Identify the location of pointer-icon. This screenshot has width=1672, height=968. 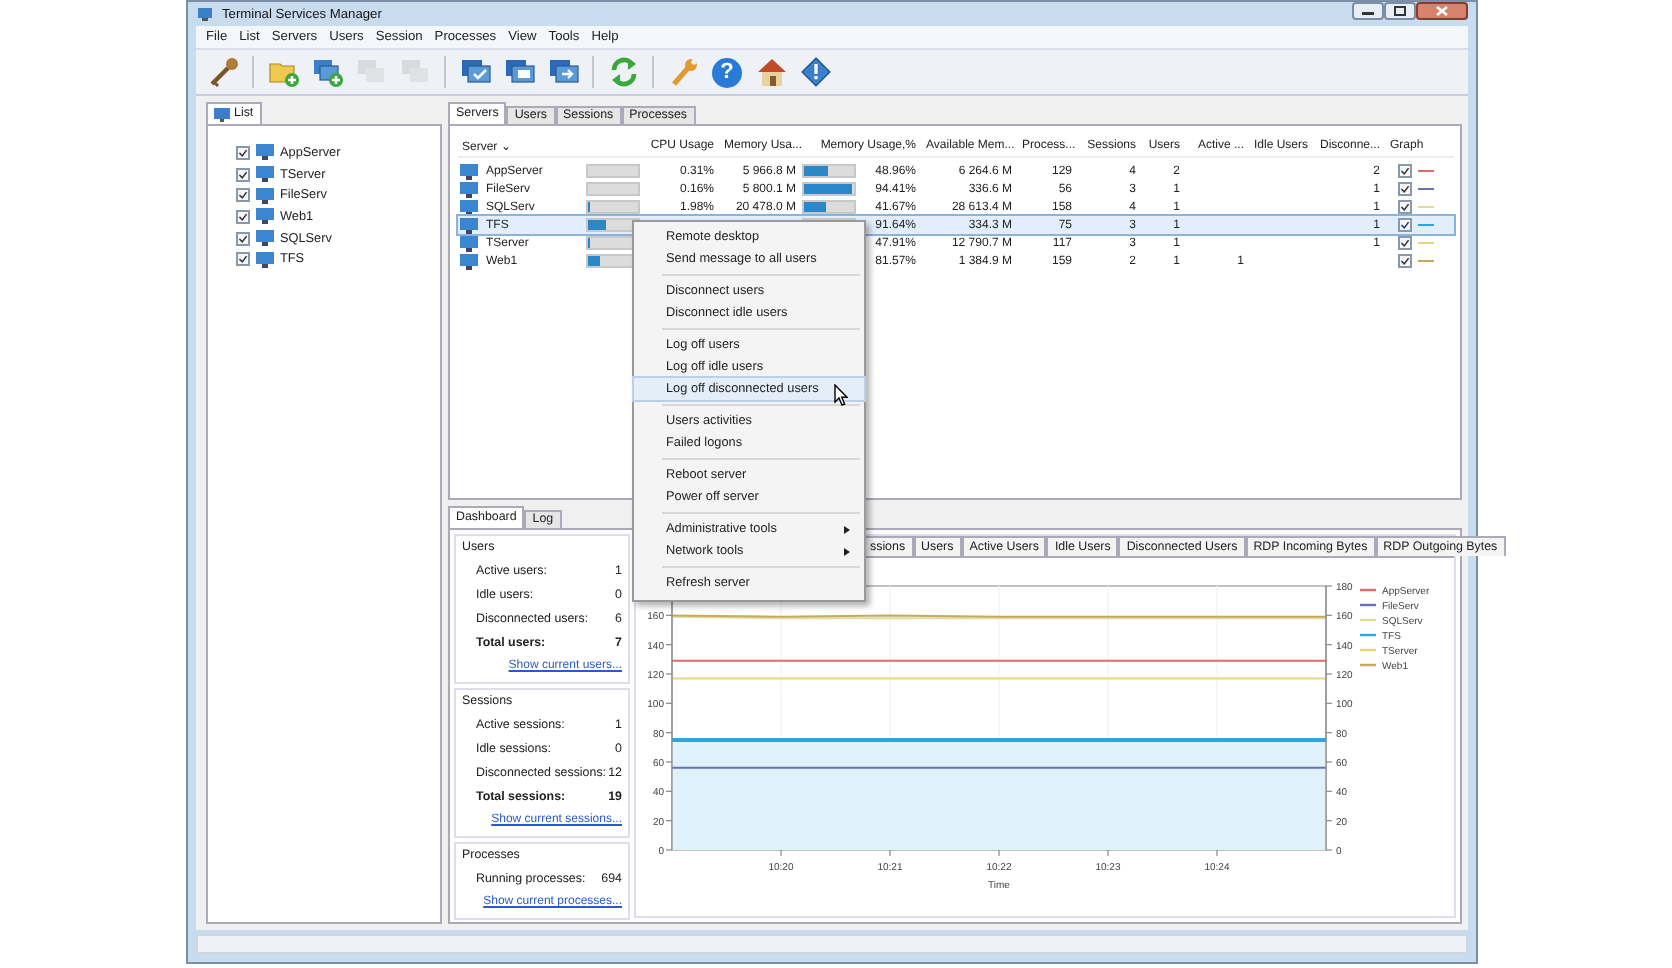
(841, 395).